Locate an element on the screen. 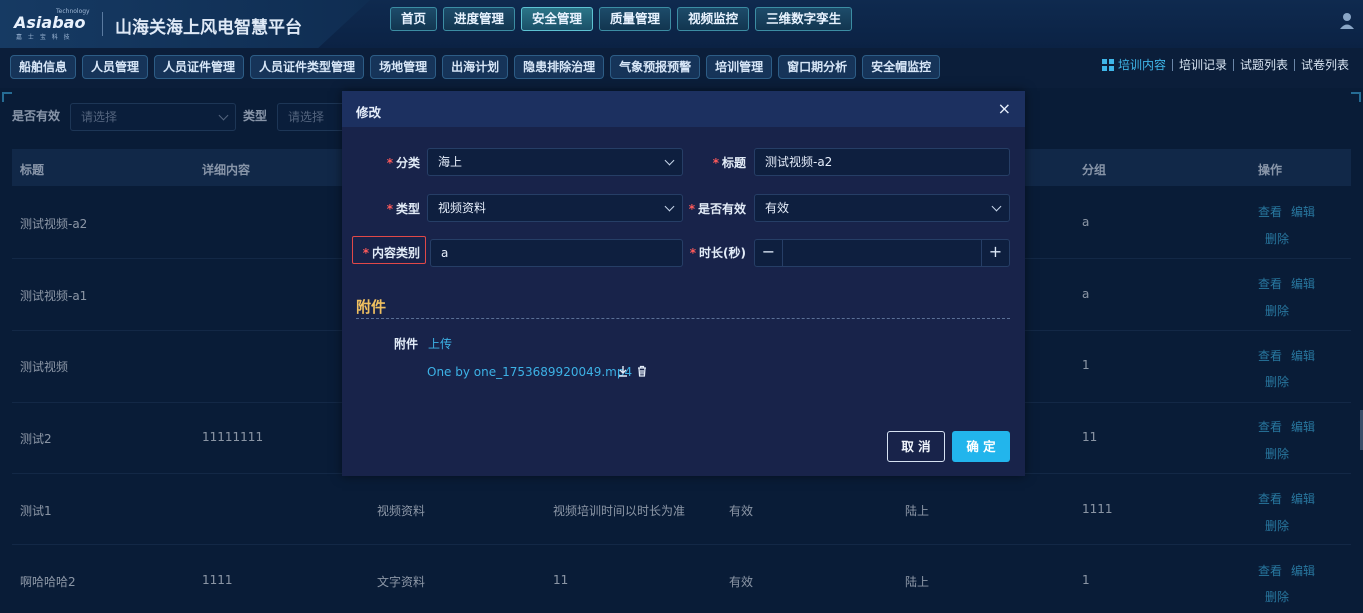 The width and height of the screenshot is (1363, 613). company-logo: Technology Asiabao 嘉 士 宝 科 技 is located at coordinates (52, 25).